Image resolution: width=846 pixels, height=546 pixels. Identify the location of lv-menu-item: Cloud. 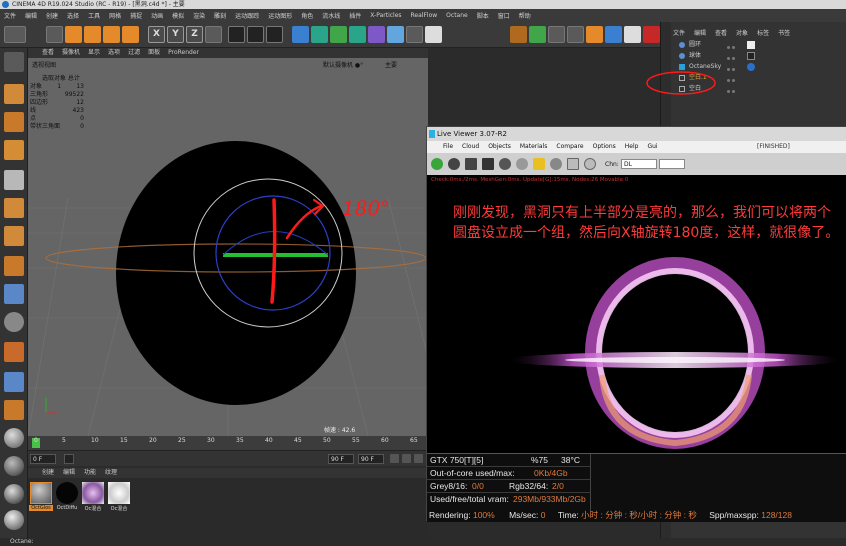
(470, 147).